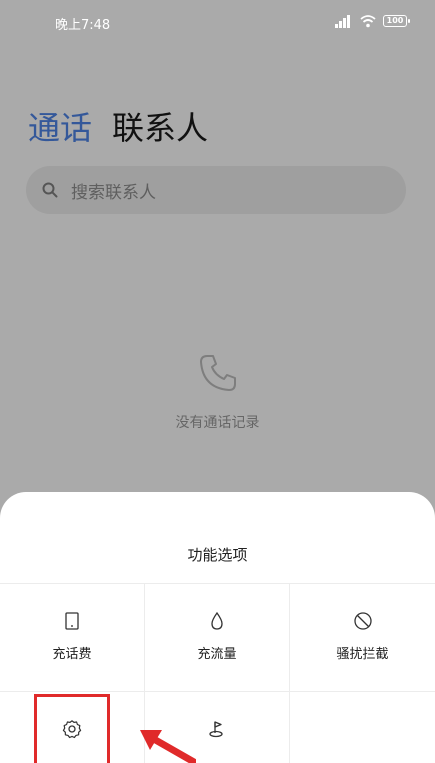 The image size is (435, 763). I want to click on empty-state: 没有通话记录, so click(217, 392).